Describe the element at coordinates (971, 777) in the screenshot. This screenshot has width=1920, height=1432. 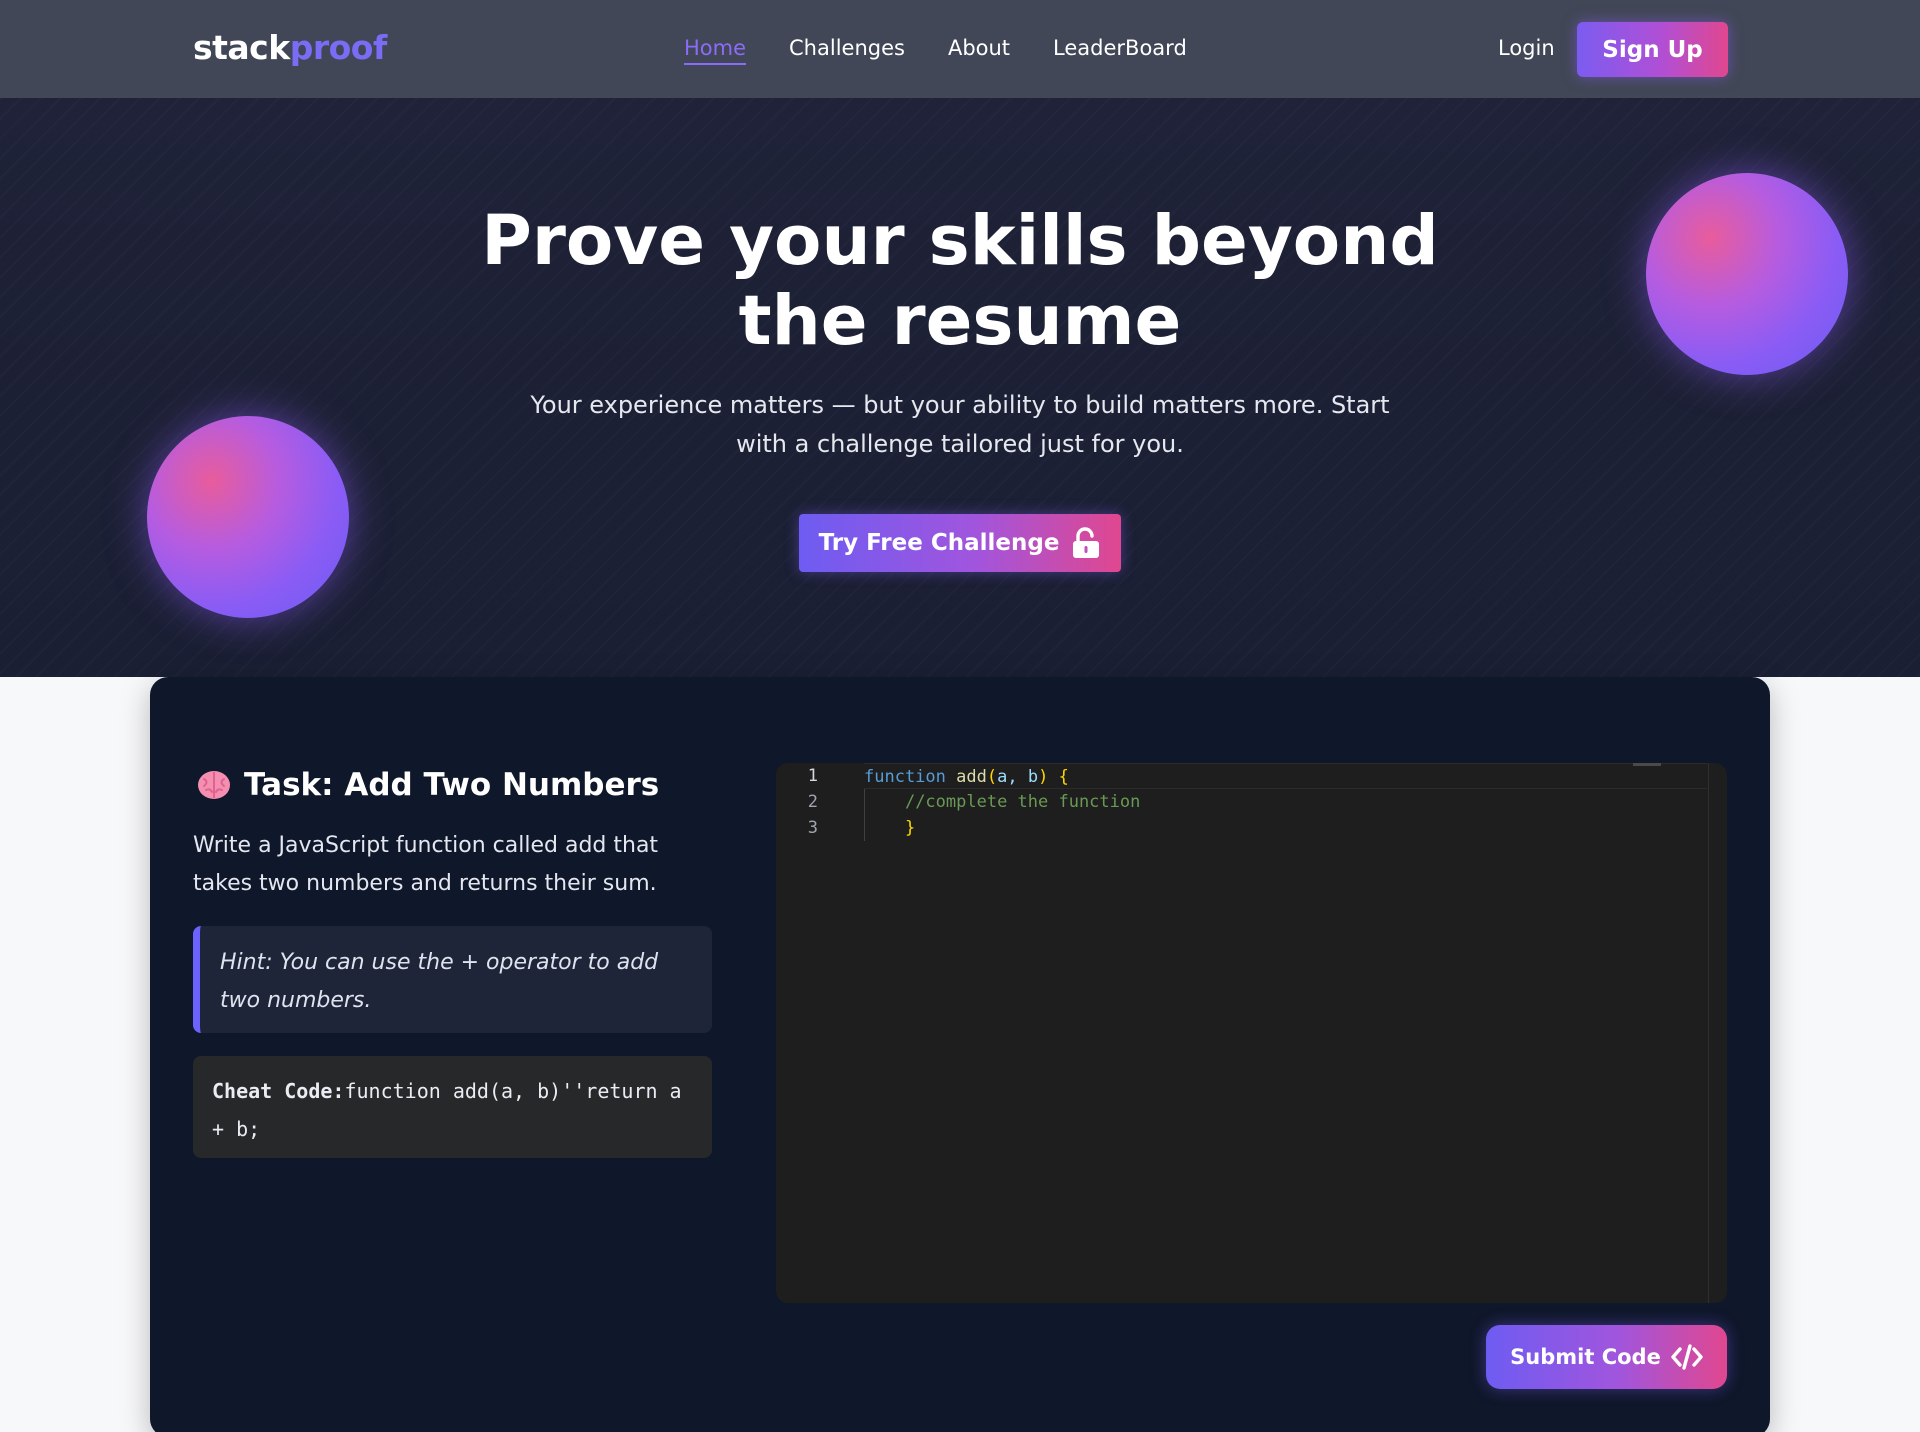
I see `code-function-name: add` at that location.